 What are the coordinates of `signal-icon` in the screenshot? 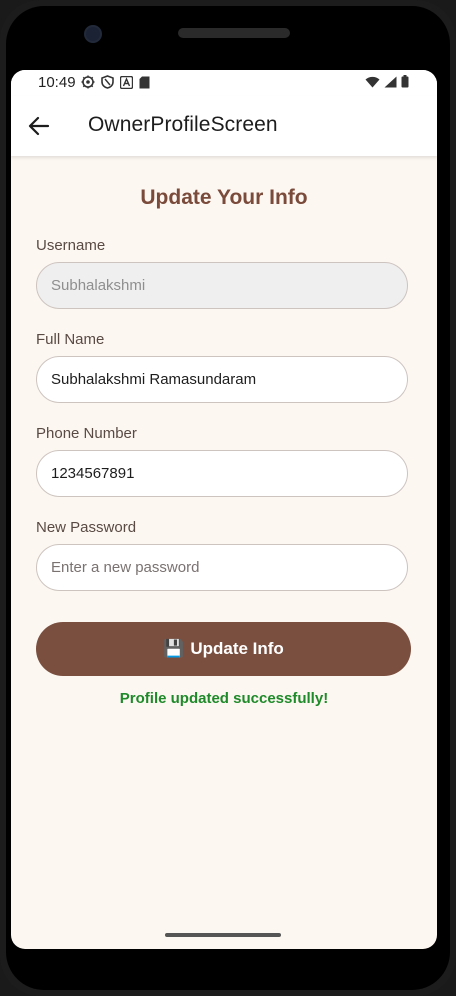 It's located at (390, 81).